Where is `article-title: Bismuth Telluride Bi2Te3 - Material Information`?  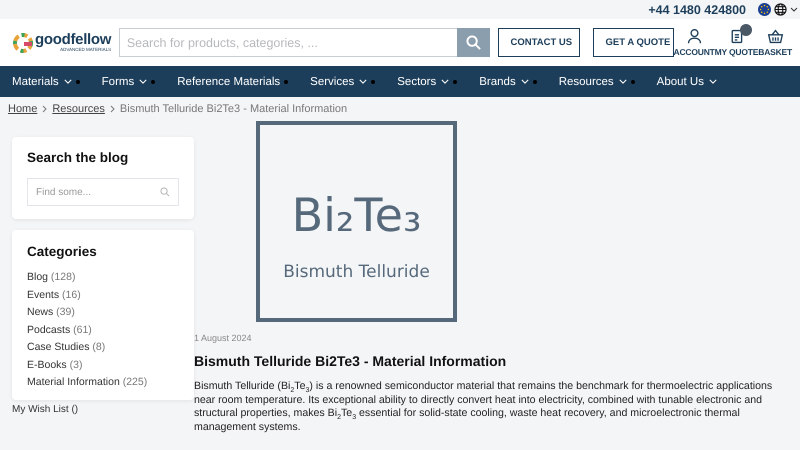 article-title: Bismuth Telluride Bi2Te3 - Material Information is located at coordinates (351, 361).